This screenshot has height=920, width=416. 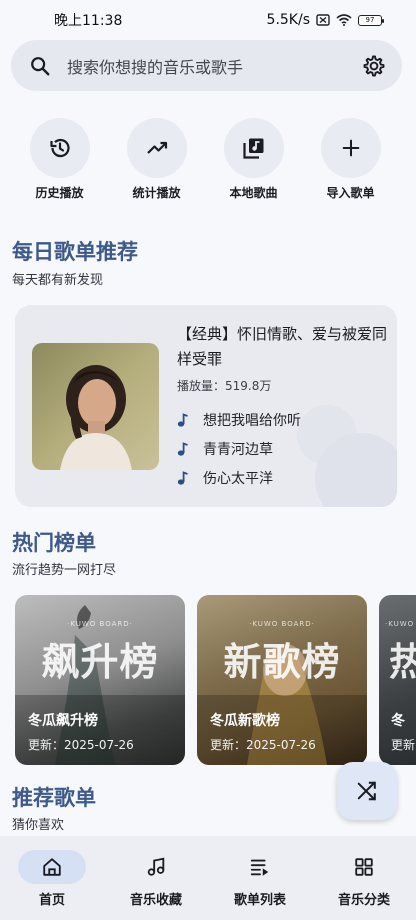 What do you see at coordinates (350, 193) in the screenshot?
I see `quick-import-label: 导入歌单` at bounding box center [350, 193].